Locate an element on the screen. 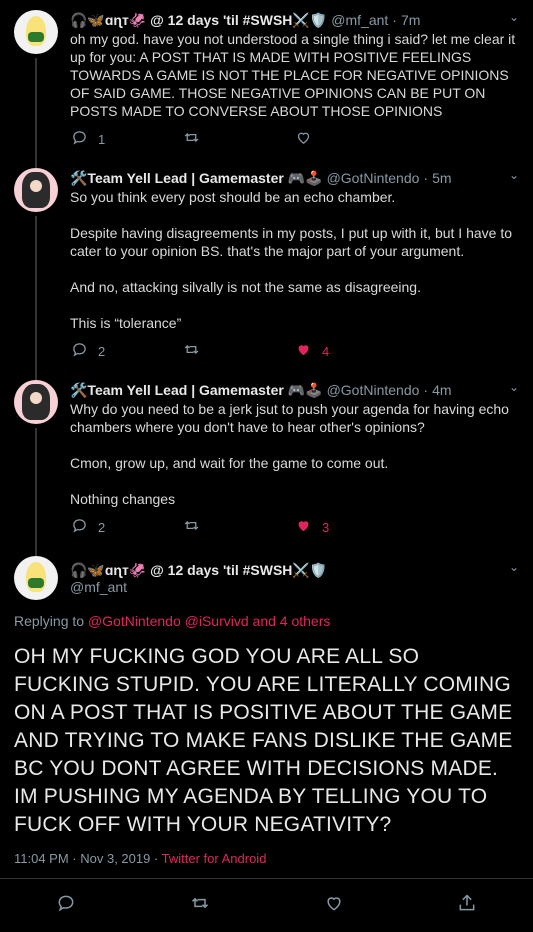 This screenshot has width=533, height=932. reply-button is located at coordinates (66, 905).